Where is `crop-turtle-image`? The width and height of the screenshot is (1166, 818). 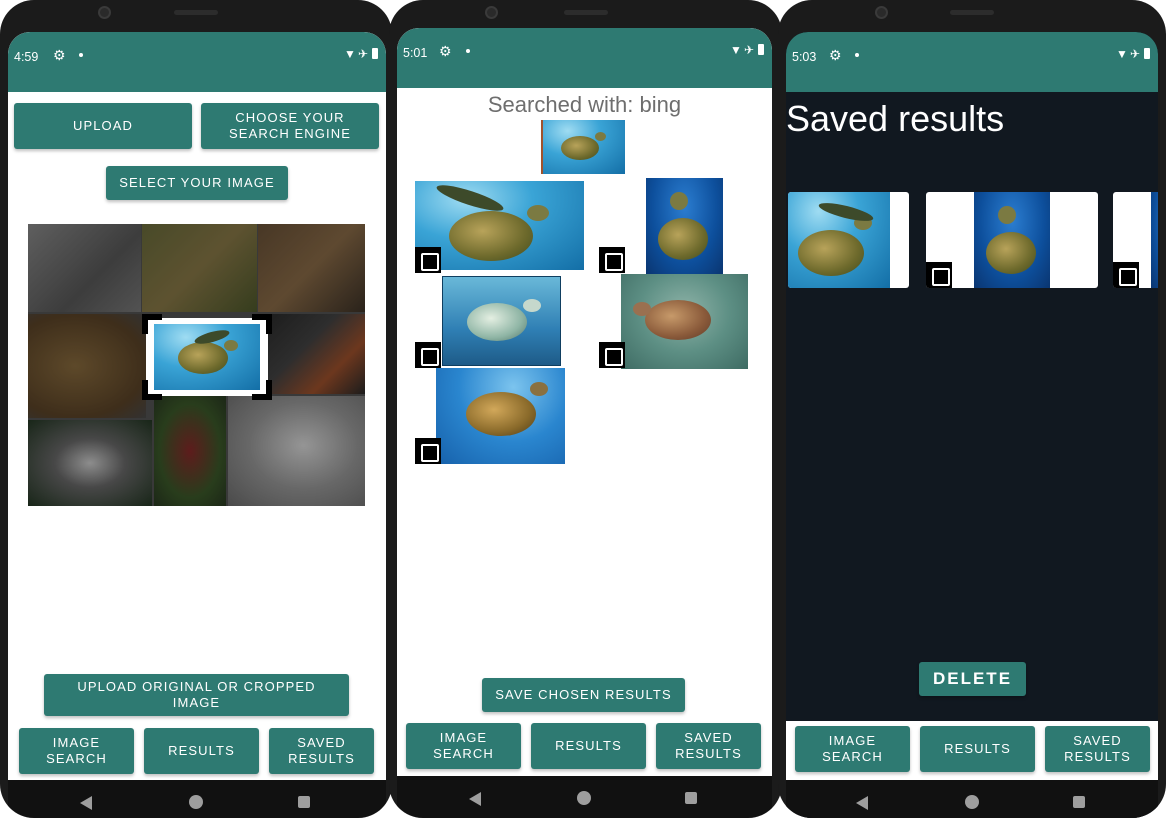 crop-turtle-image is located at coordinates (207, 357).